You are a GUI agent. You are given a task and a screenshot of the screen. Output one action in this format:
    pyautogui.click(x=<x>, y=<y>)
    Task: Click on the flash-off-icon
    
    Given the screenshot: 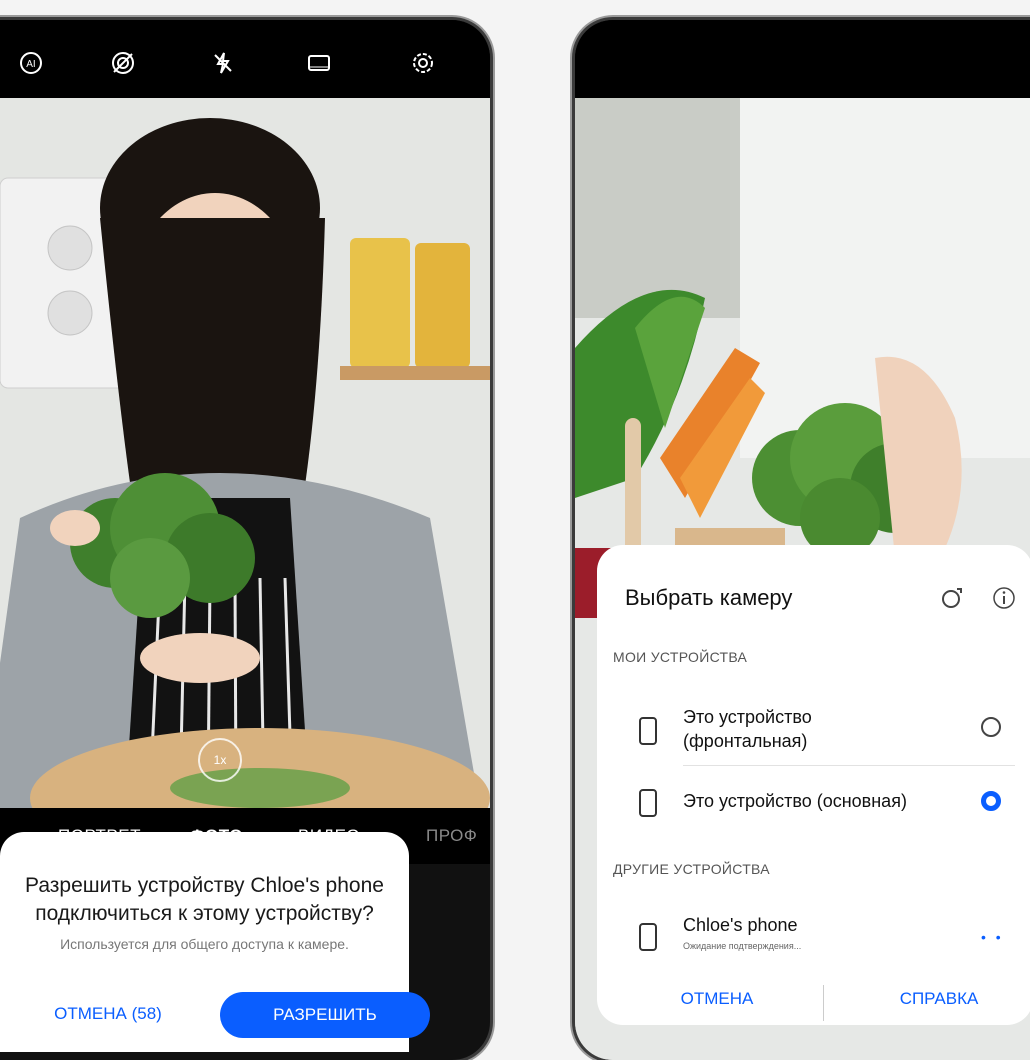 What is the action you would take?
    pyautogui.click(x=223, y=65)
    